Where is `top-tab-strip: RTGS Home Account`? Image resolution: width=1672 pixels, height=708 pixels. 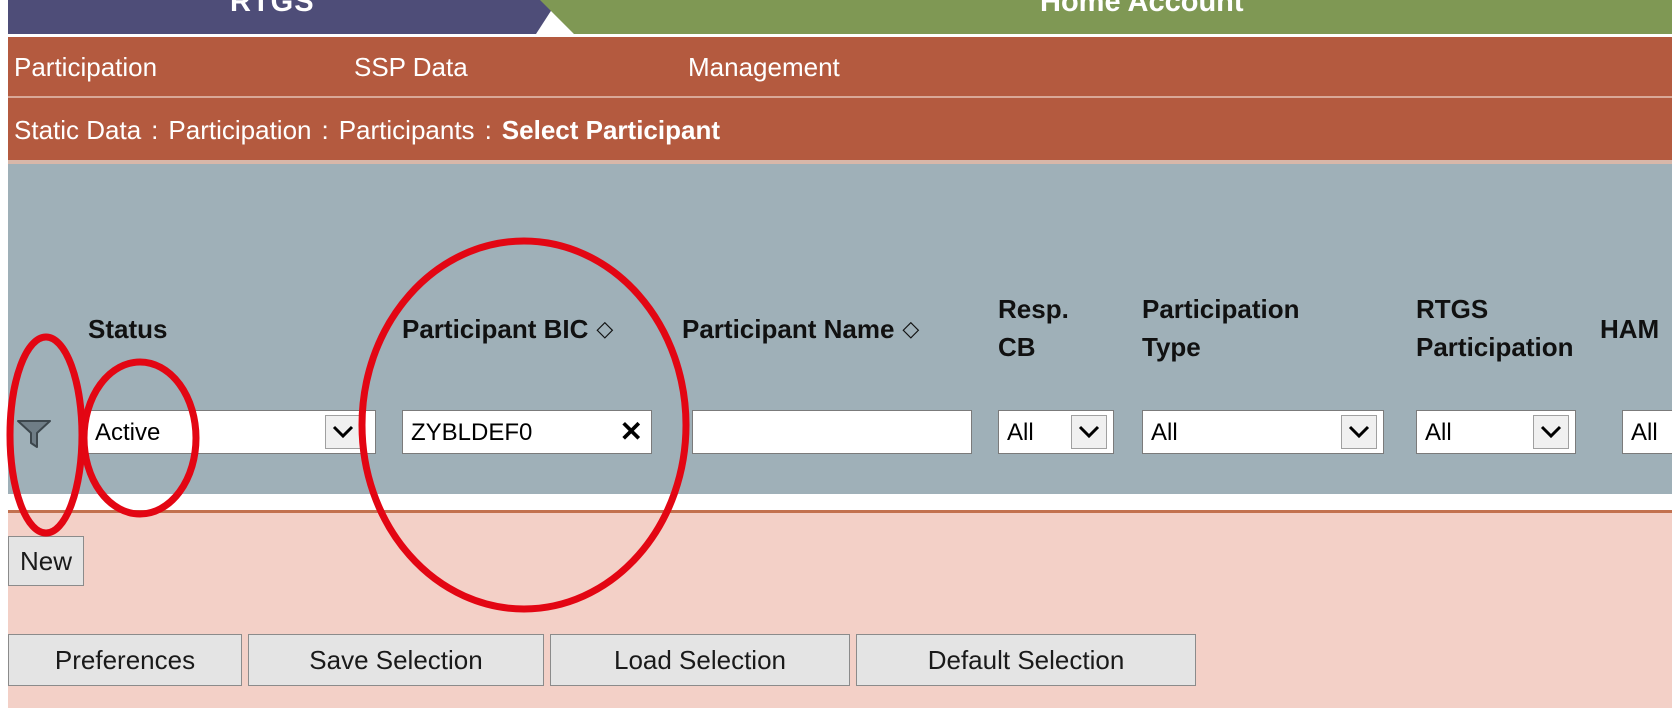
top-tab-strip: RTGS Home Account is located at coordinates (836, 18).